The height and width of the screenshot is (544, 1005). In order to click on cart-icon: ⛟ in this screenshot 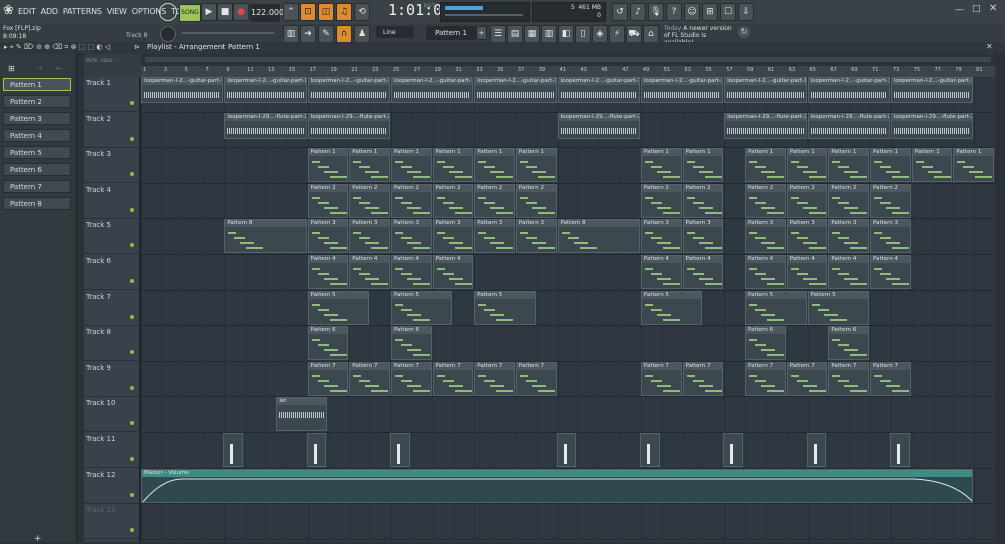, I will do `click(634, 34)`.